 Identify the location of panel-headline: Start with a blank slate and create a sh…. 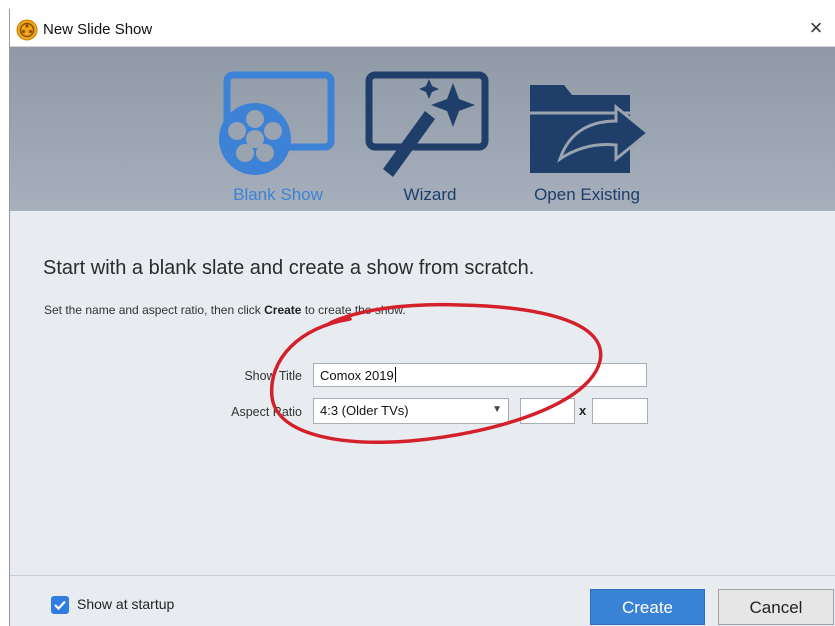
(289, 268).